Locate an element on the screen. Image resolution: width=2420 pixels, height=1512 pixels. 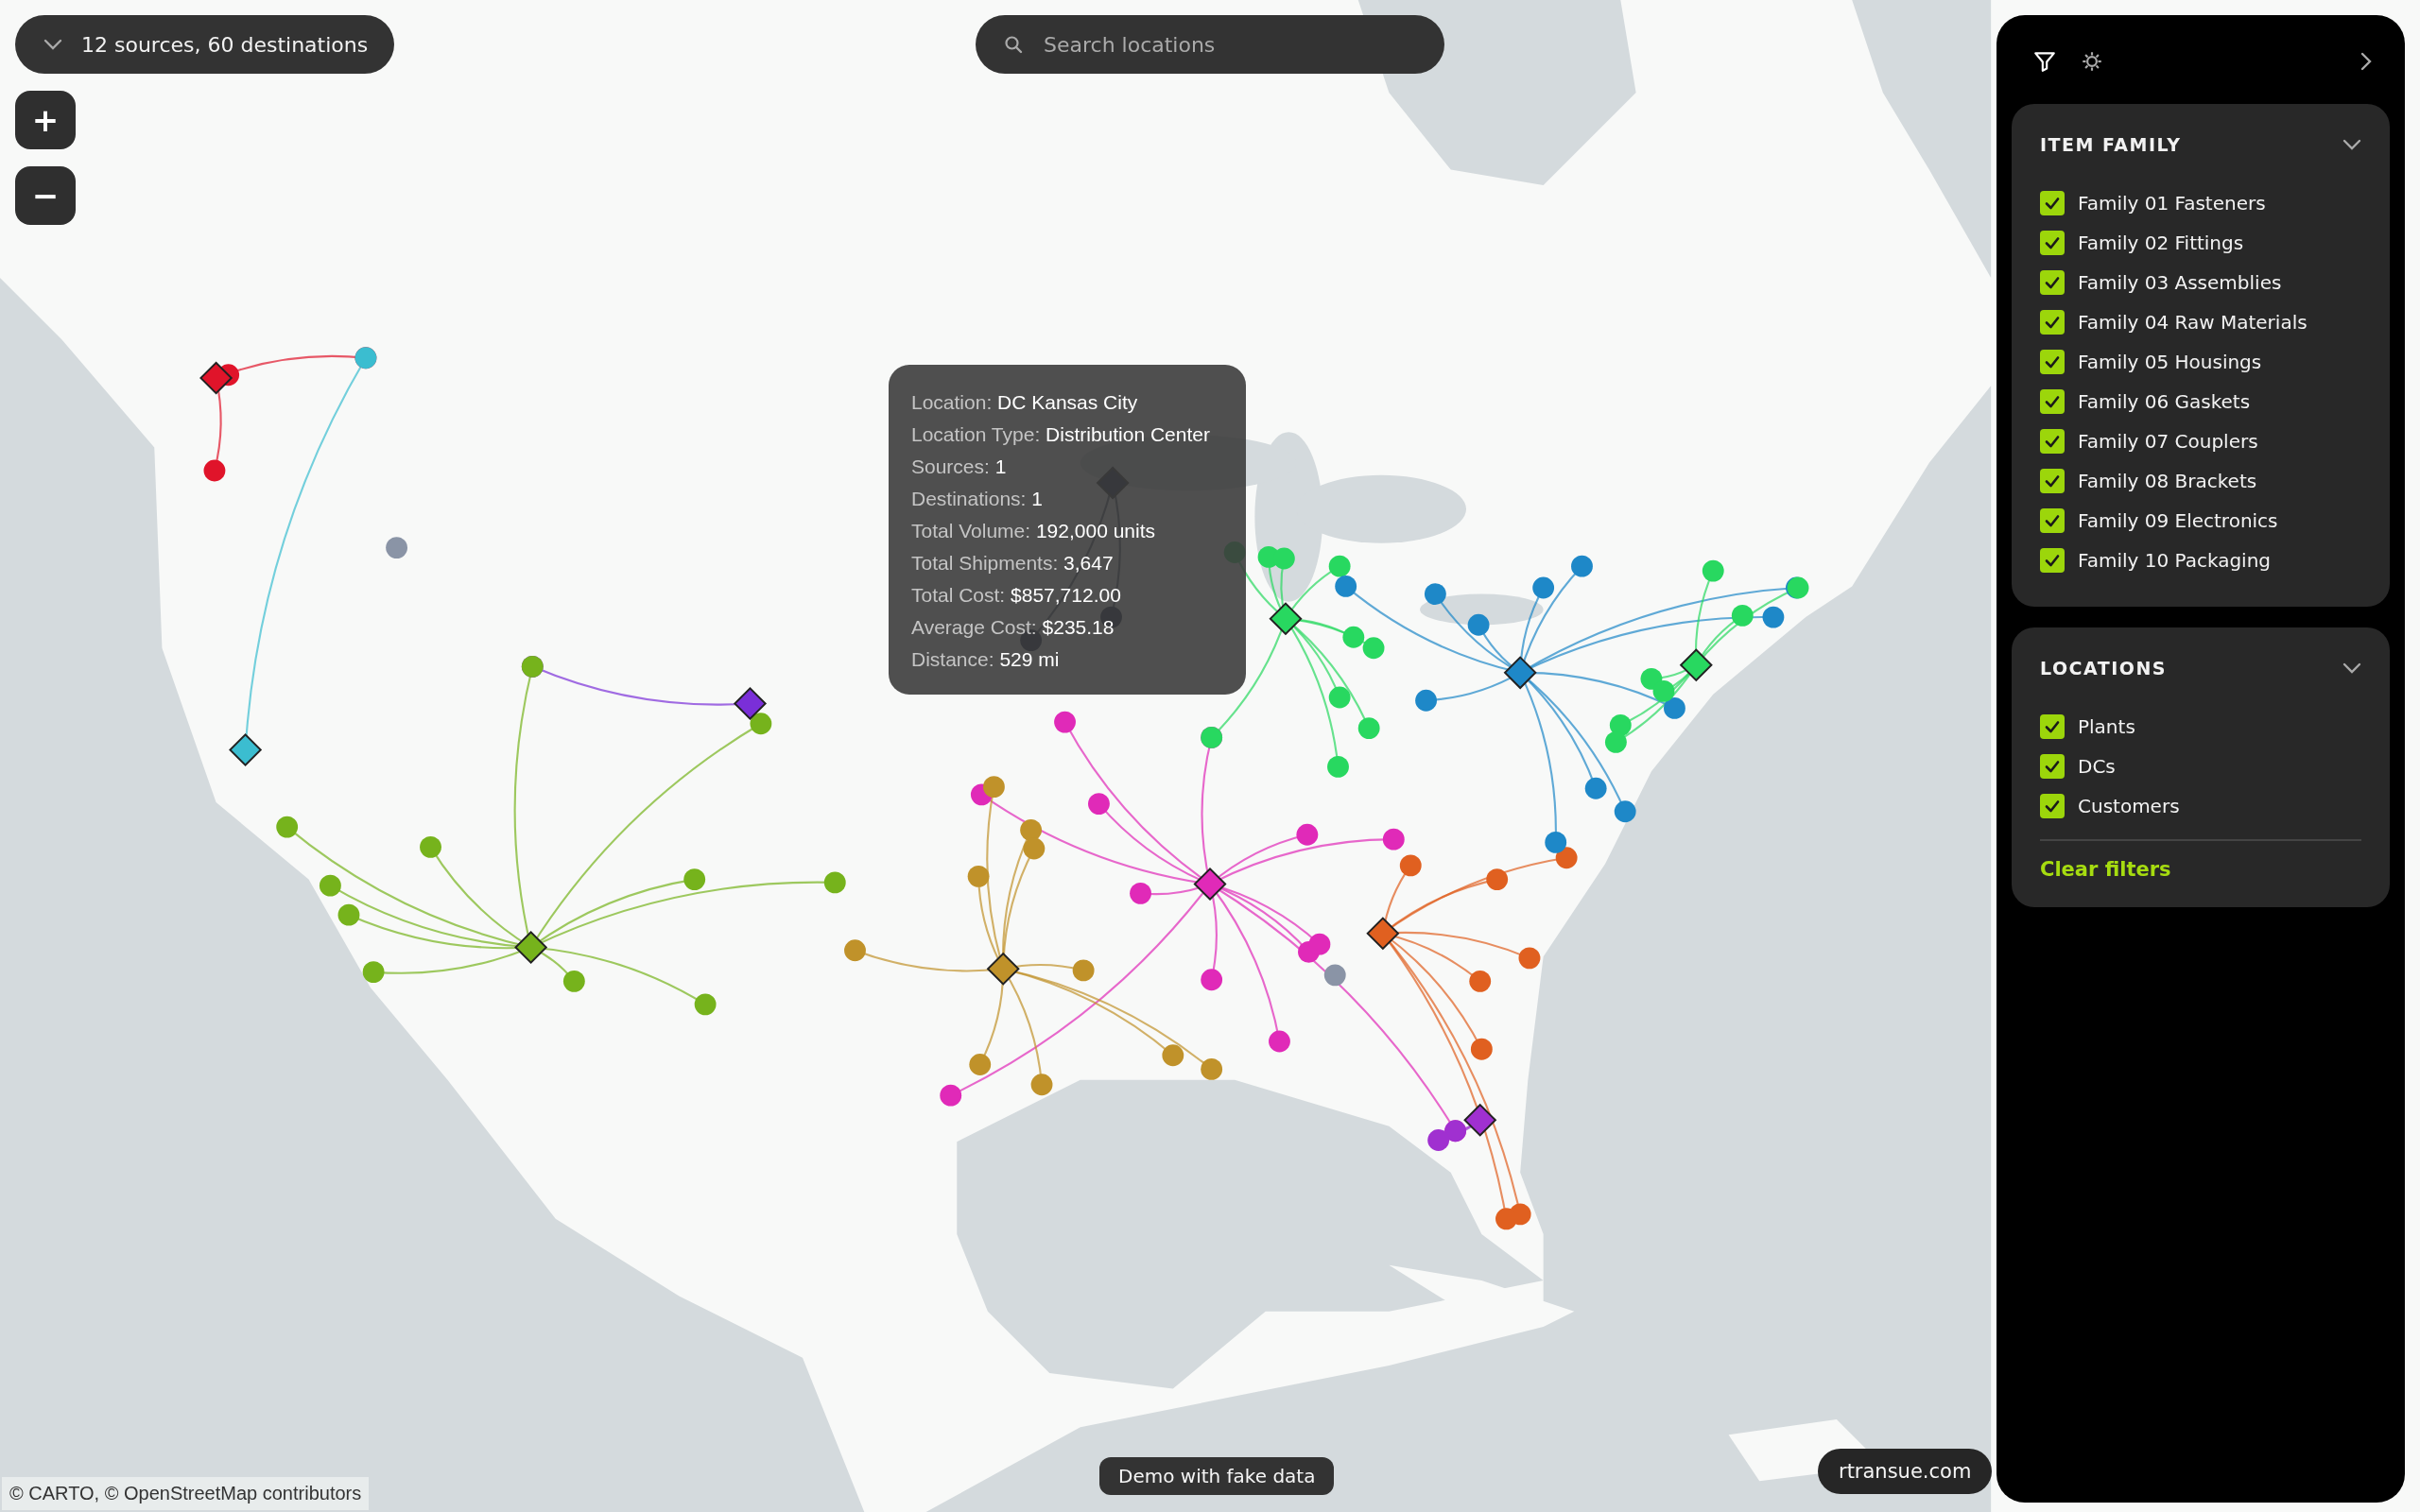
tooltip-line: Location Type: Distribution Center is located at coordinates (1061, 434).